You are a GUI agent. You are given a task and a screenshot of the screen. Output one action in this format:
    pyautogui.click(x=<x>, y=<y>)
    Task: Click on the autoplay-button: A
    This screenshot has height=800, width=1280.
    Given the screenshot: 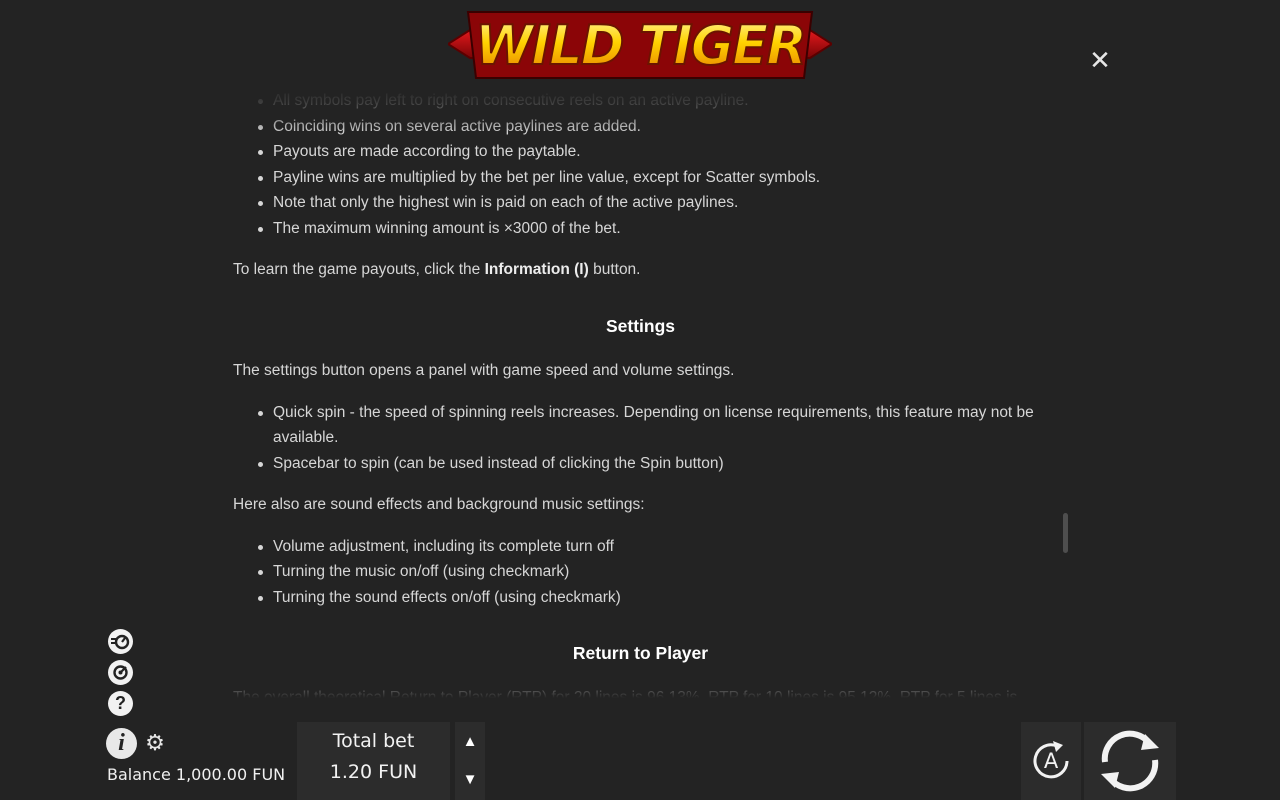 What is the action you would take?
    pyautogui.click(x=1051, y=761)
    